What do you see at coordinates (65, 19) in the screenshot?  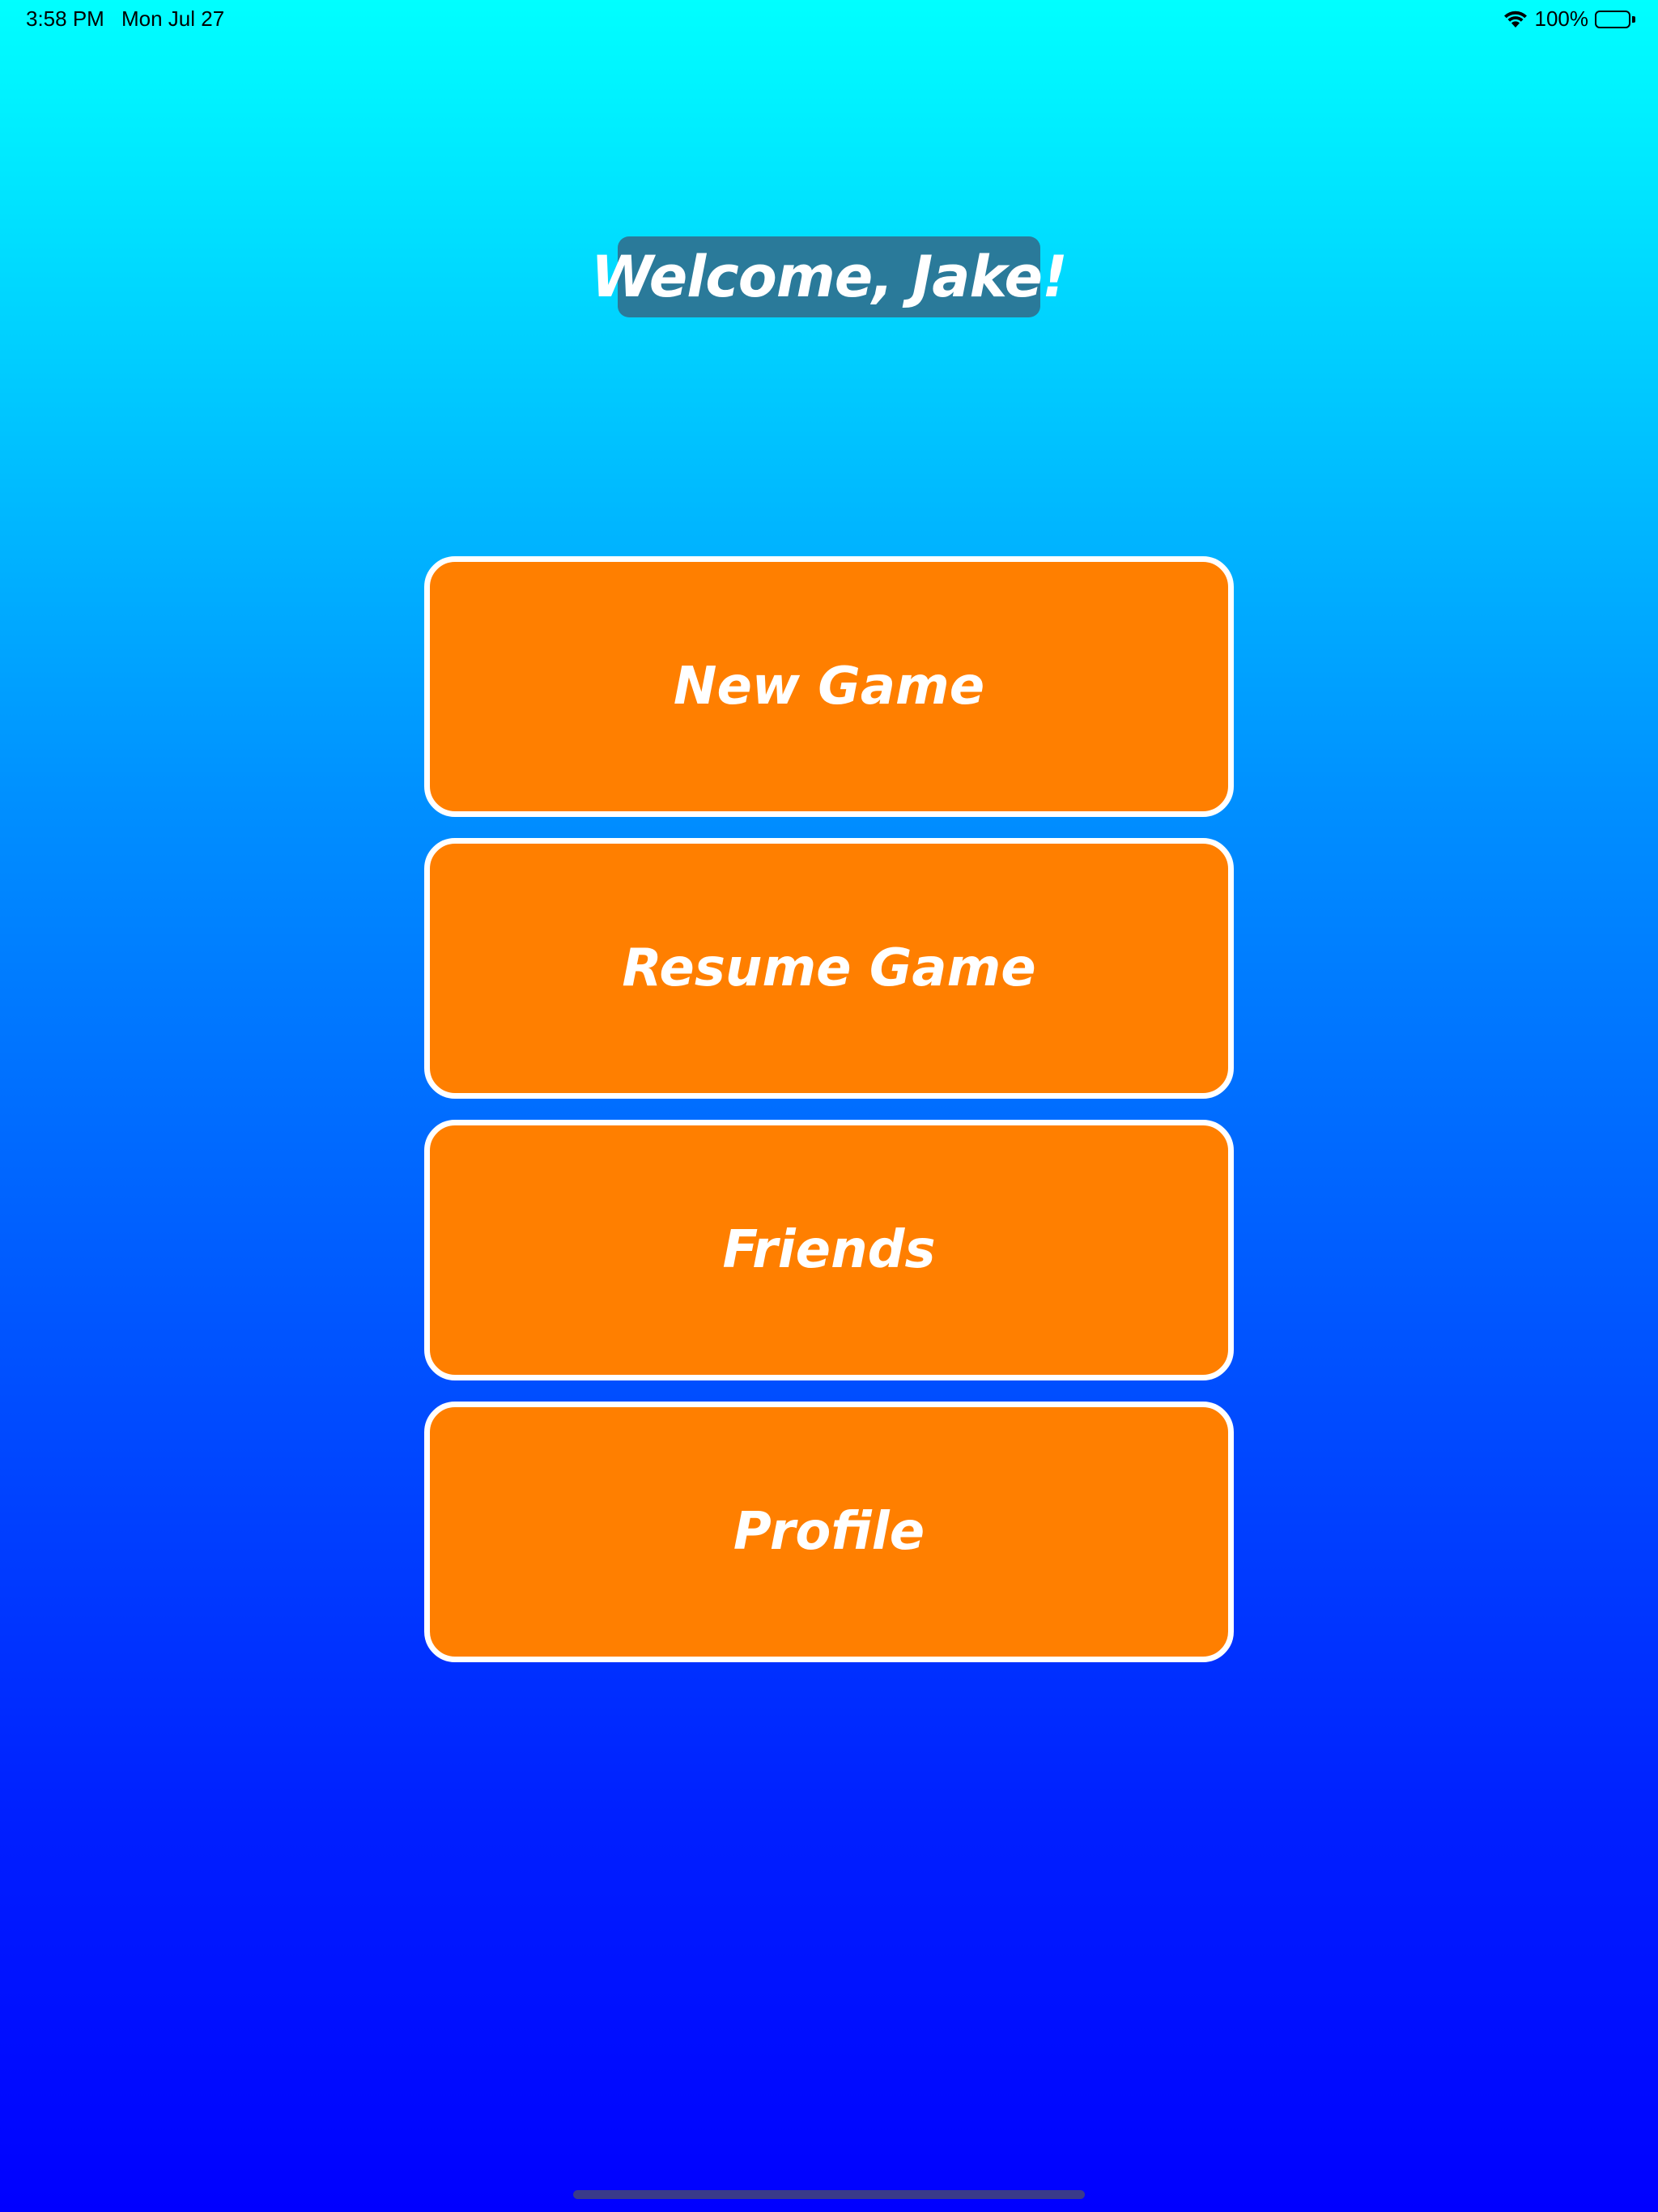 I see `status-time: 3:58 PM` at bounding box center [65, 19].